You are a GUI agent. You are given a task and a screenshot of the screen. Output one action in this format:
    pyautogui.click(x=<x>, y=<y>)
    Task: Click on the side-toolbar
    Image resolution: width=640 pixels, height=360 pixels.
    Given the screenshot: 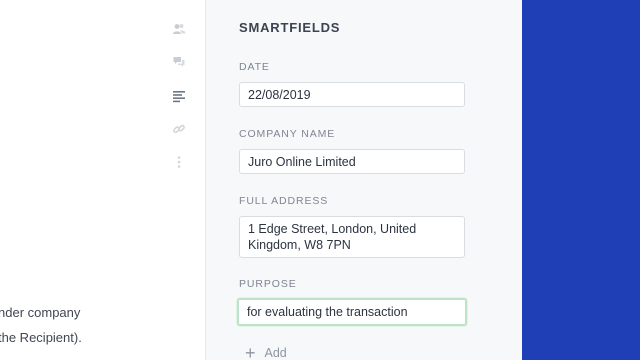 What is the action you would take?
    pyautogui.click(x=179, y=180)
    